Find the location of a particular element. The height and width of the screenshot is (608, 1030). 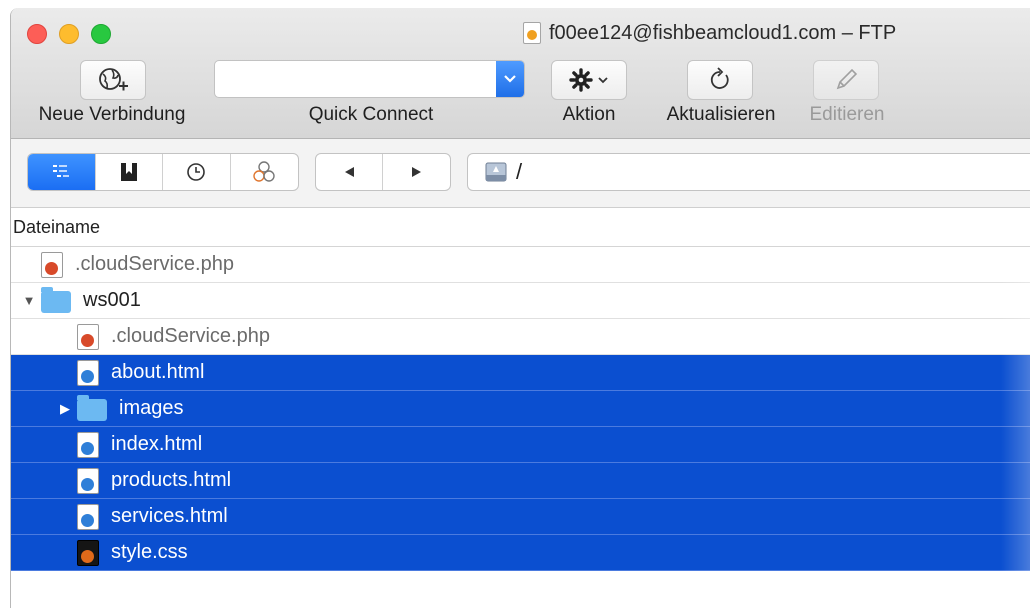

current-path: / is located at coordinates (519, 171).